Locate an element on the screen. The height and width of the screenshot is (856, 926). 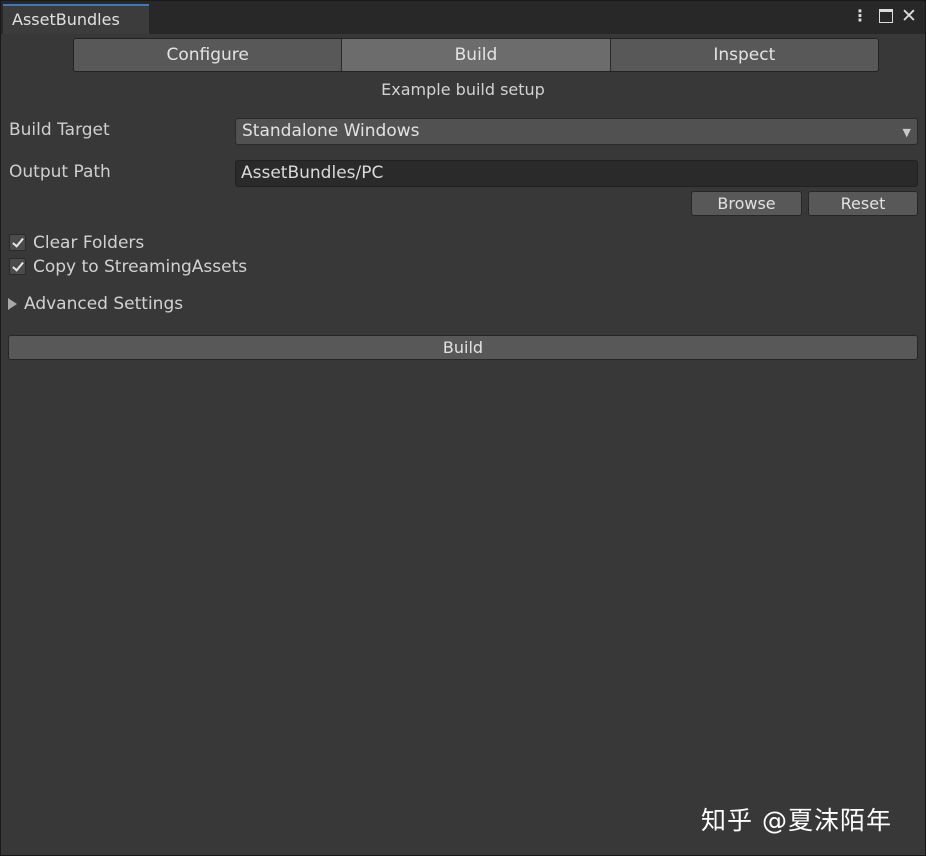
build-target-label: Build Target is located at coordinates (59, 130).